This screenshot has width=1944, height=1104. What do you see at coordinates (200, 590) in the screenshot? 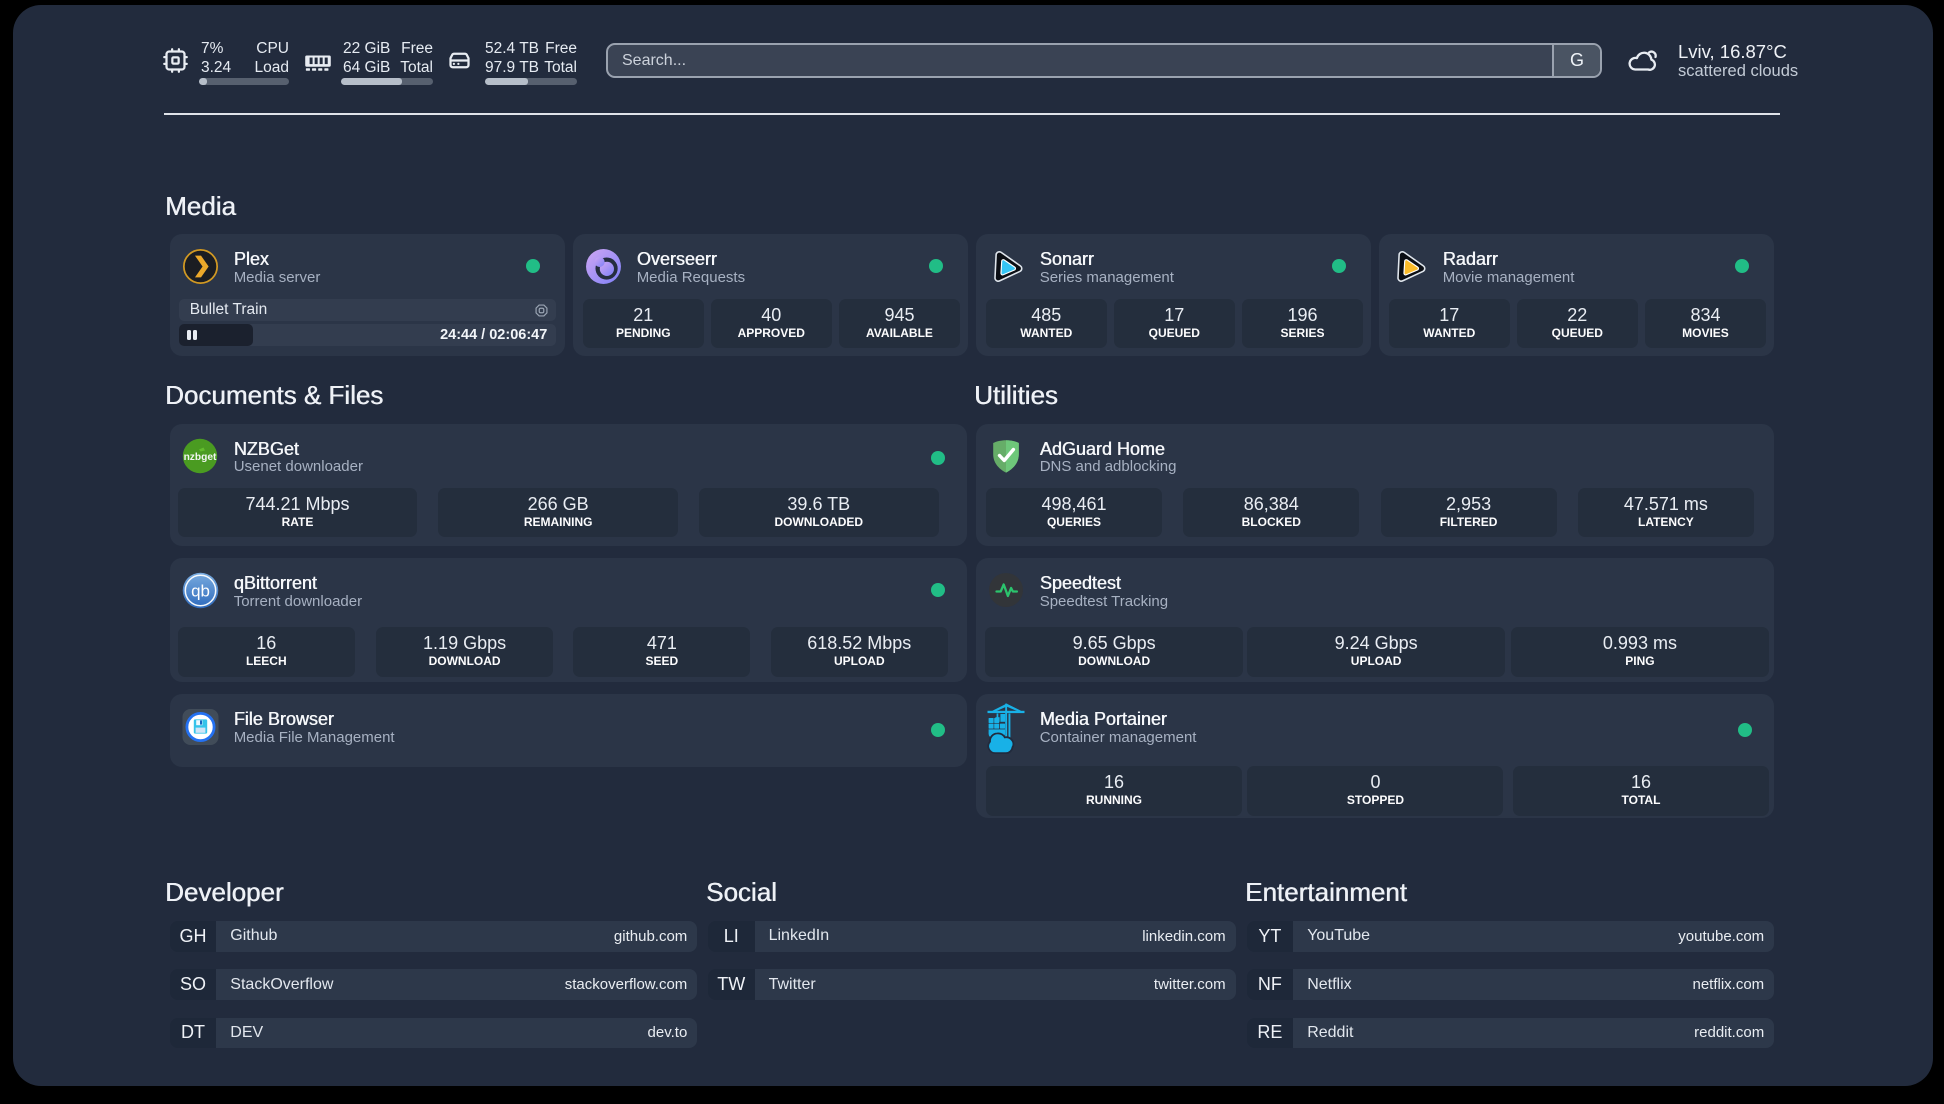
I see `svg-text: qb` at bounding box center [200, 590].